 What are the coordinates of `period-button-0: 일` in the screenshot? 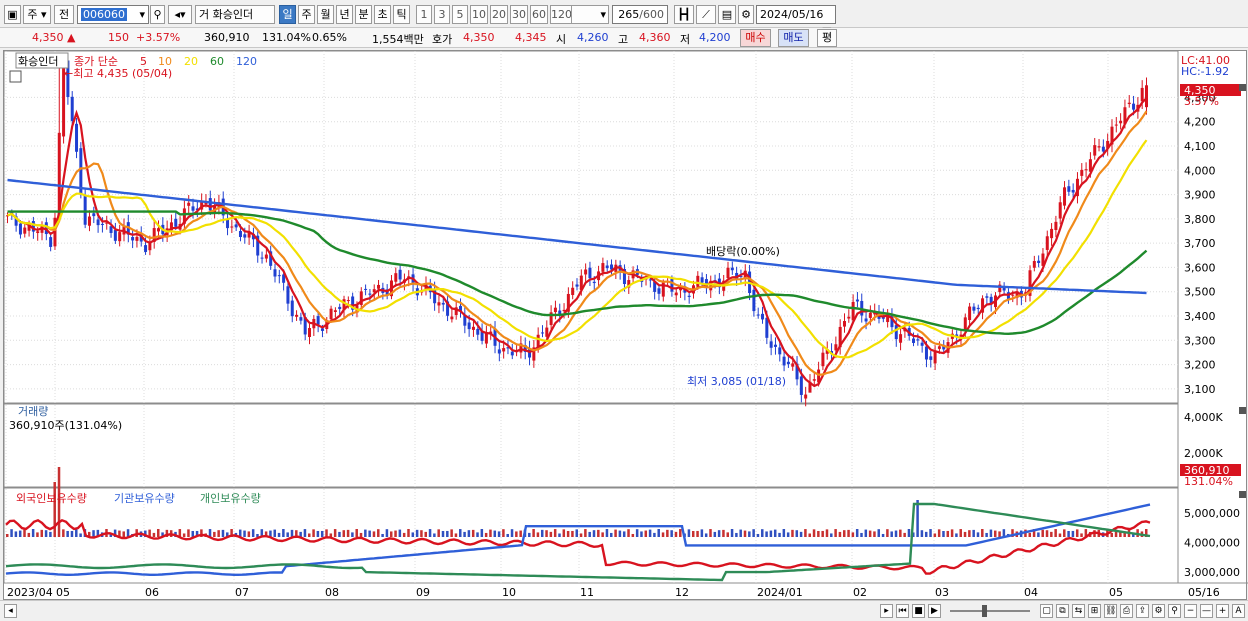 It's located at (287, 14).